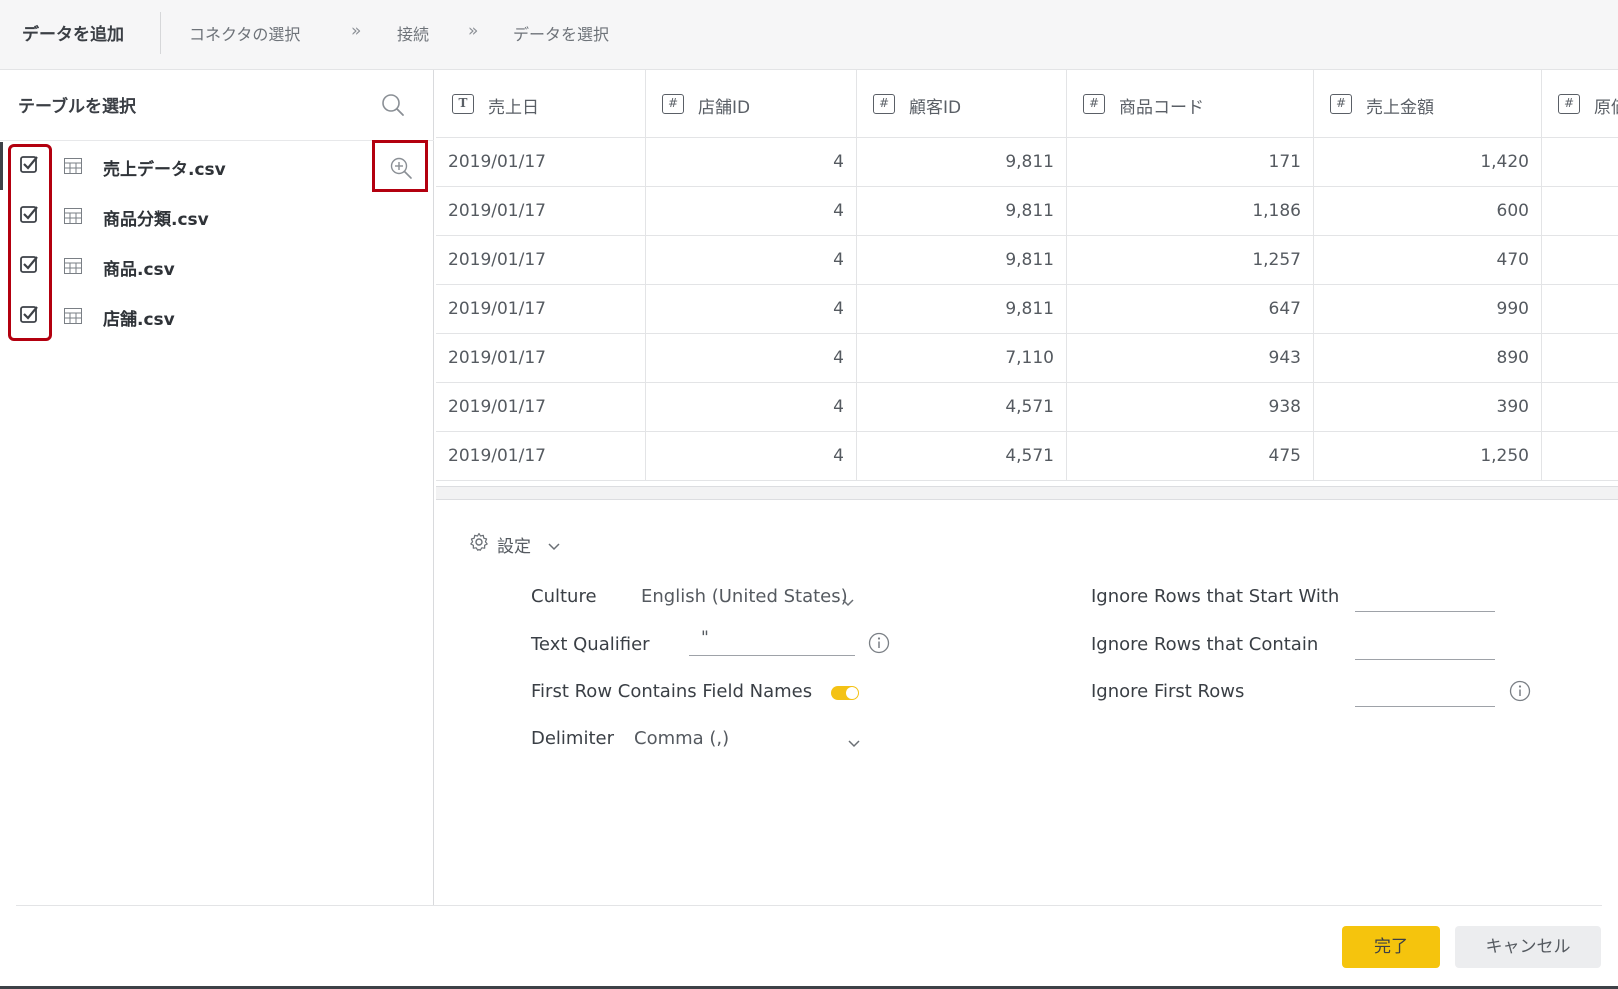 Image resolution: width=1618 pixels, height=989 pixels. What do you see at coordinates (514, 547) in the screenshot?
I see `settings-label: 設定` at bounding box center [514, 547].